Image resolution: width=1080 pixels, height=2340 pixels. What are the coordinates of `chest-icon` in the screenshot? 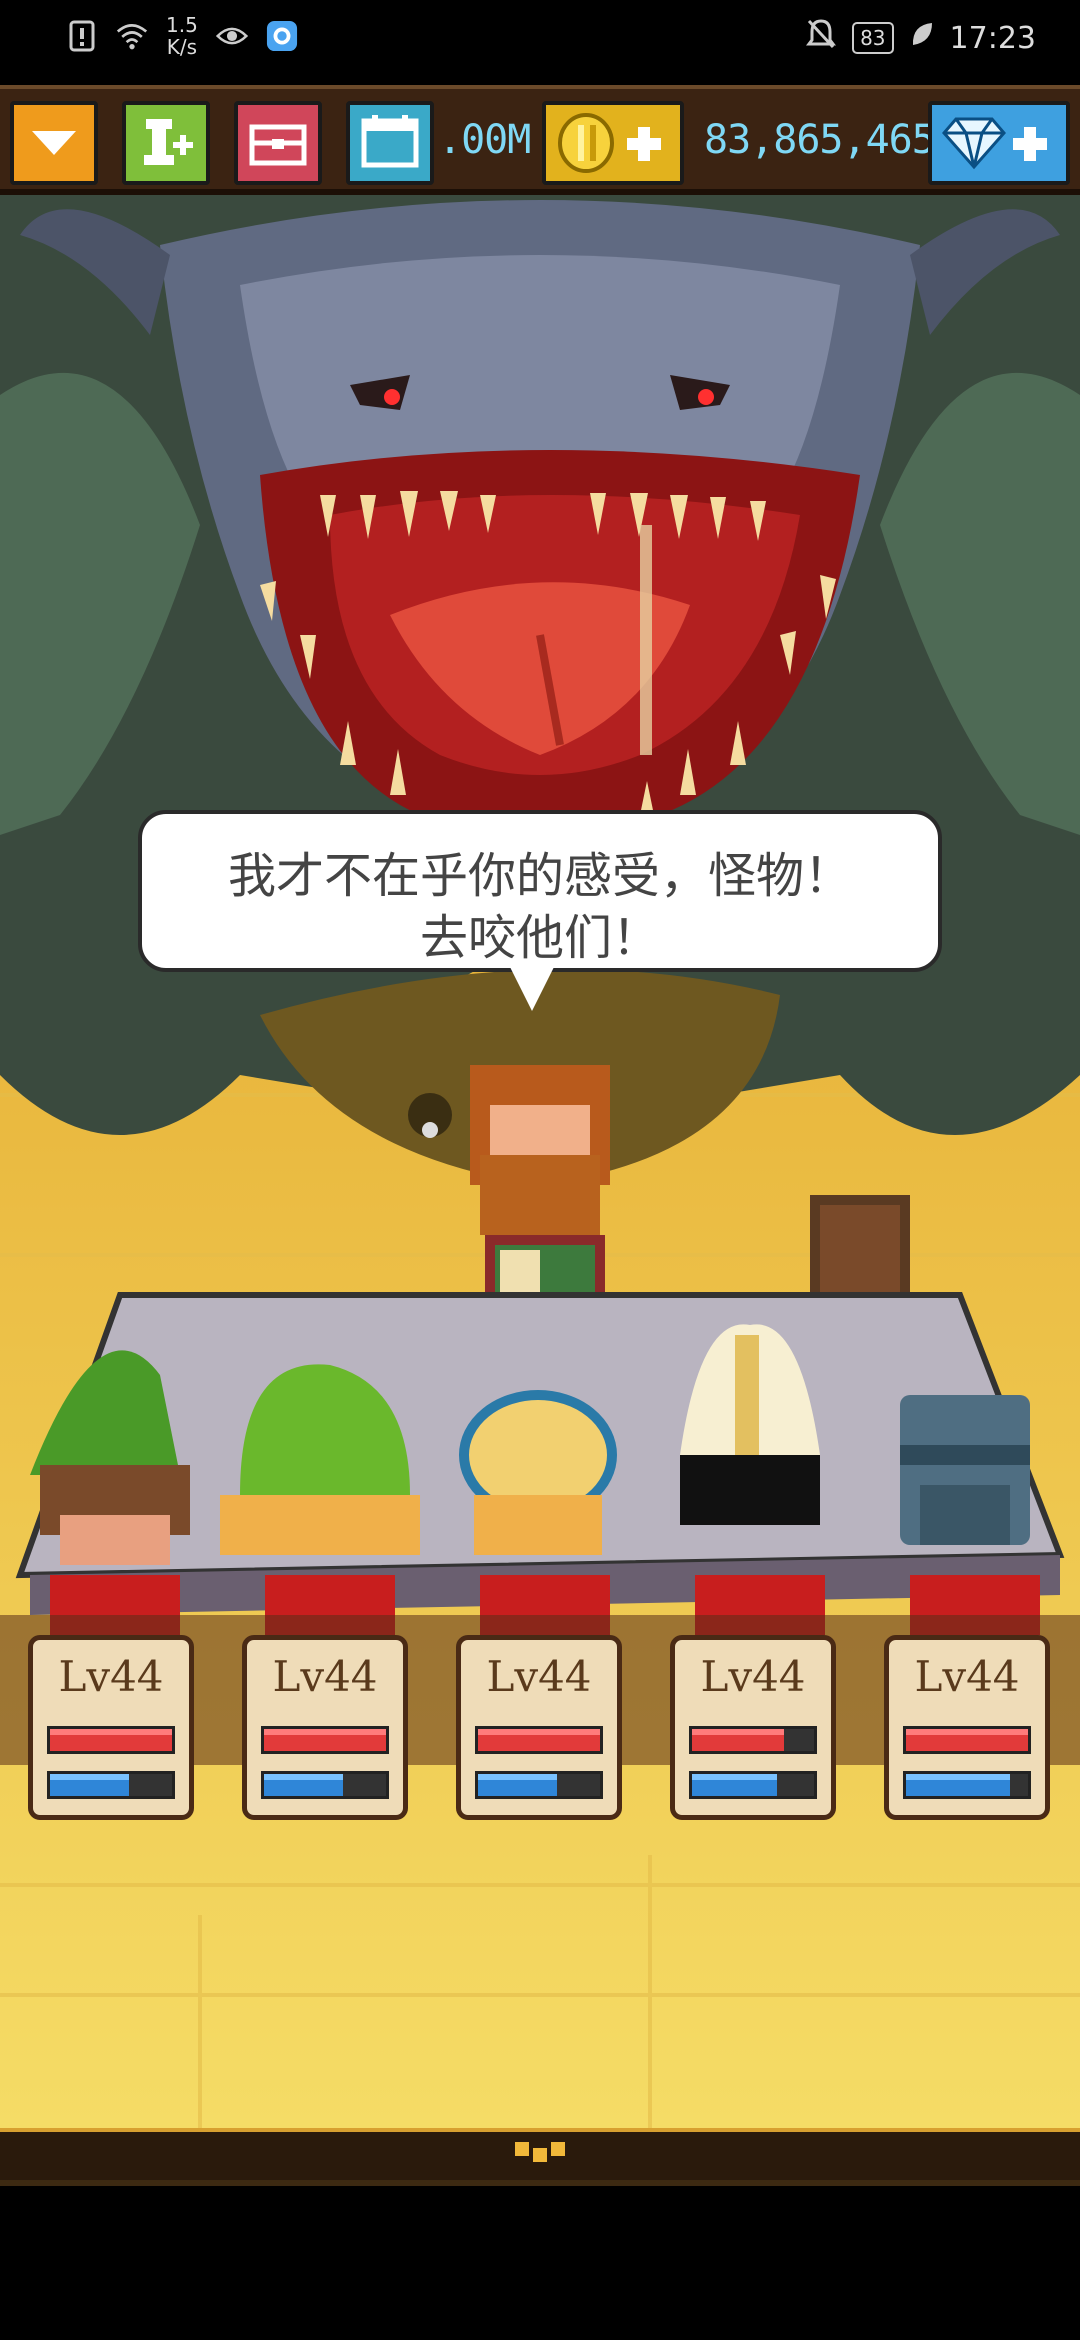 It's located at (278, 145).